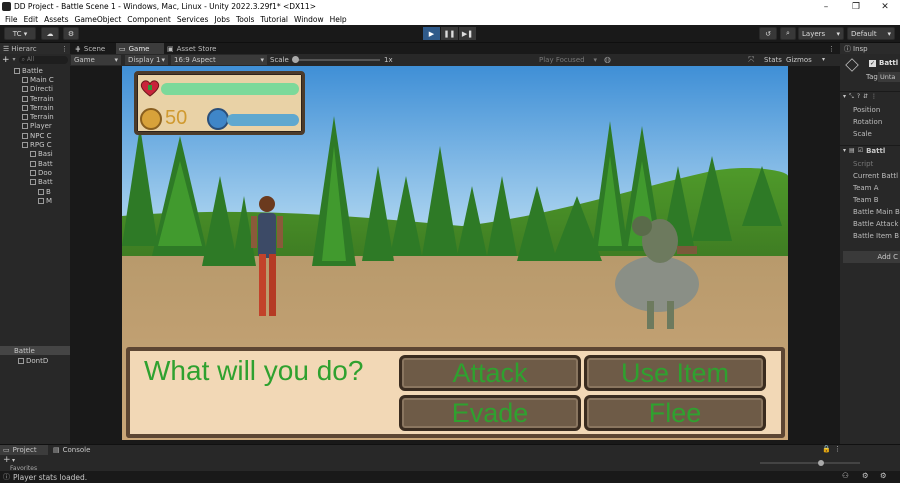  Describe the element at coordinates (35, 360) in the screenshot. I see `hierarchy-row: DontD` at that location.